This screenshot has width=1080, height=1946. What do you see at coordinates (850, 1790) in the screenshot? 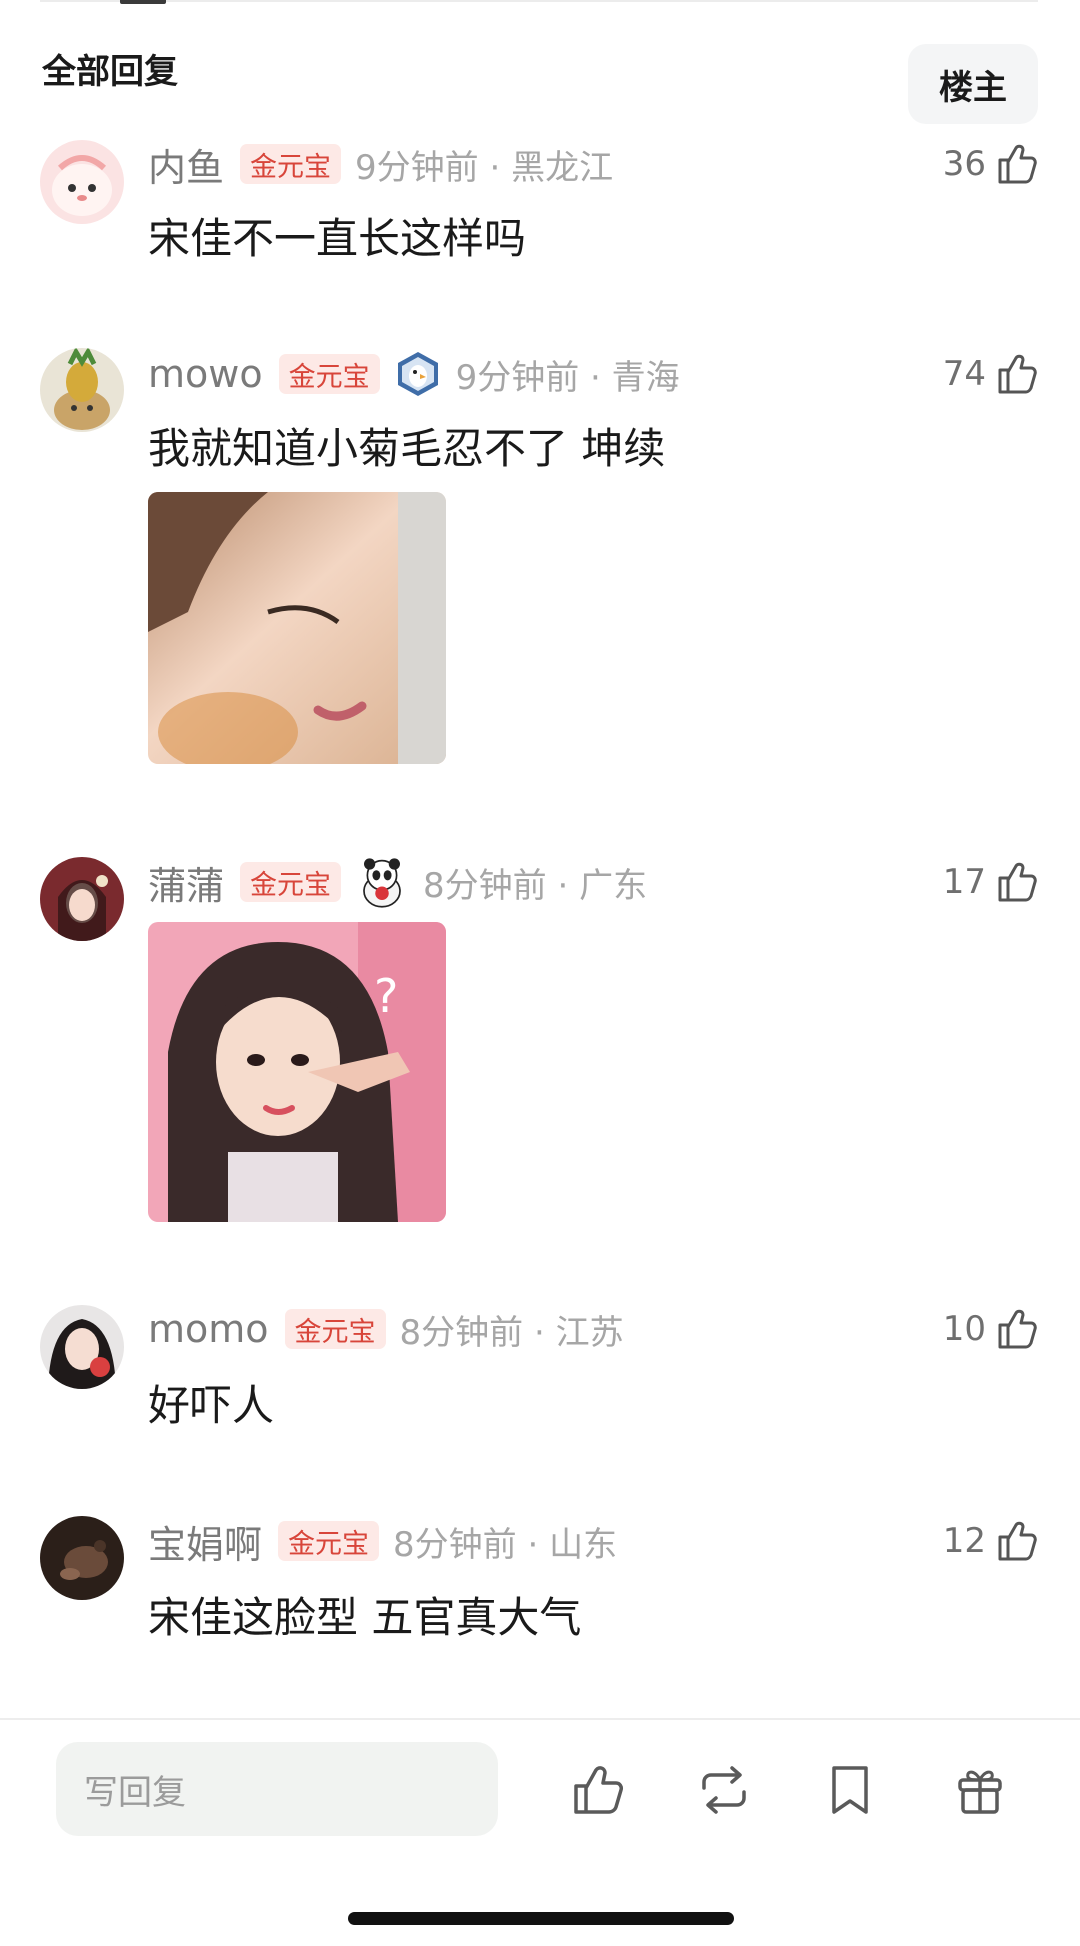
I see `bookmark-icon` at bounding box center [850, 1790].